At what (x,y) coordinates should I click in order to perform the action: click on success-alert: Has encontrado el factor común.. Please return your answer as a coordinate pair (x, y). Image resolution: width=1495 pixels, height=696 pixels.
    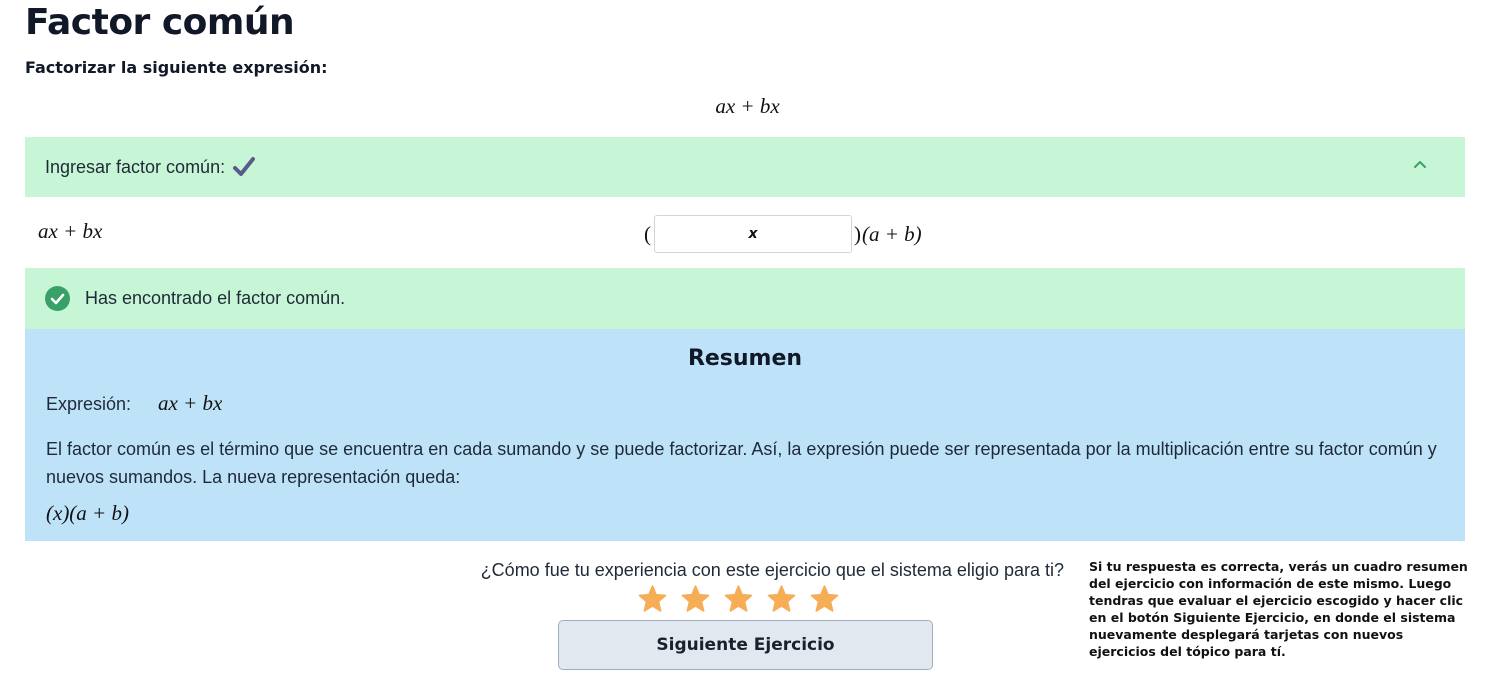
    Looking at the image, I should click on (745, 298).